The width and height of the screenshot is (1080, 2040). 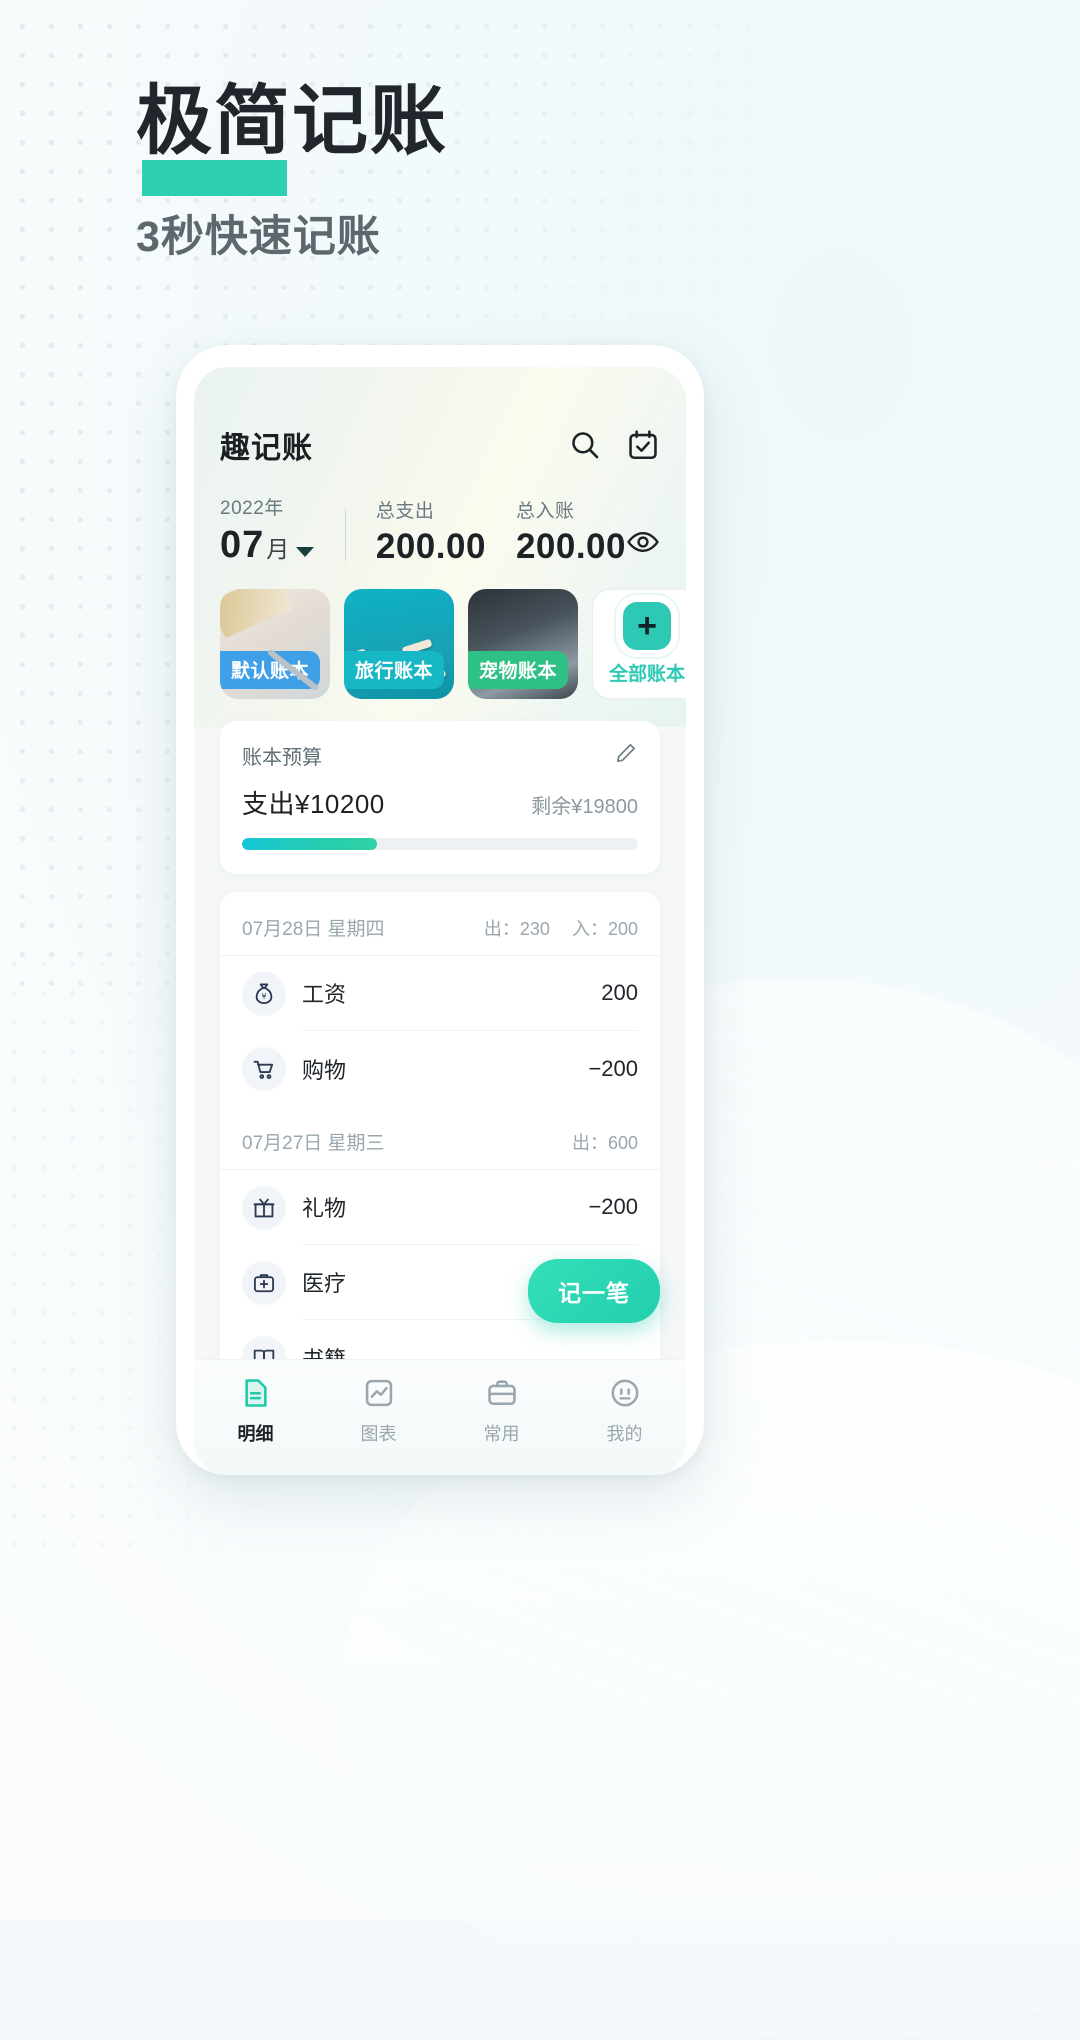 What do you see at coordinates (440, 1068) in the screenshot?
I see `table-row: 购物 −200` at bounding box center [440, 1068].